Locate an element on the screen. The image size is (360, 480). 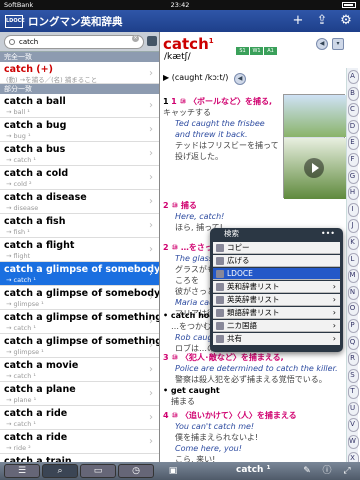
book-icon: ▭ is located at coordinates (98, 471).